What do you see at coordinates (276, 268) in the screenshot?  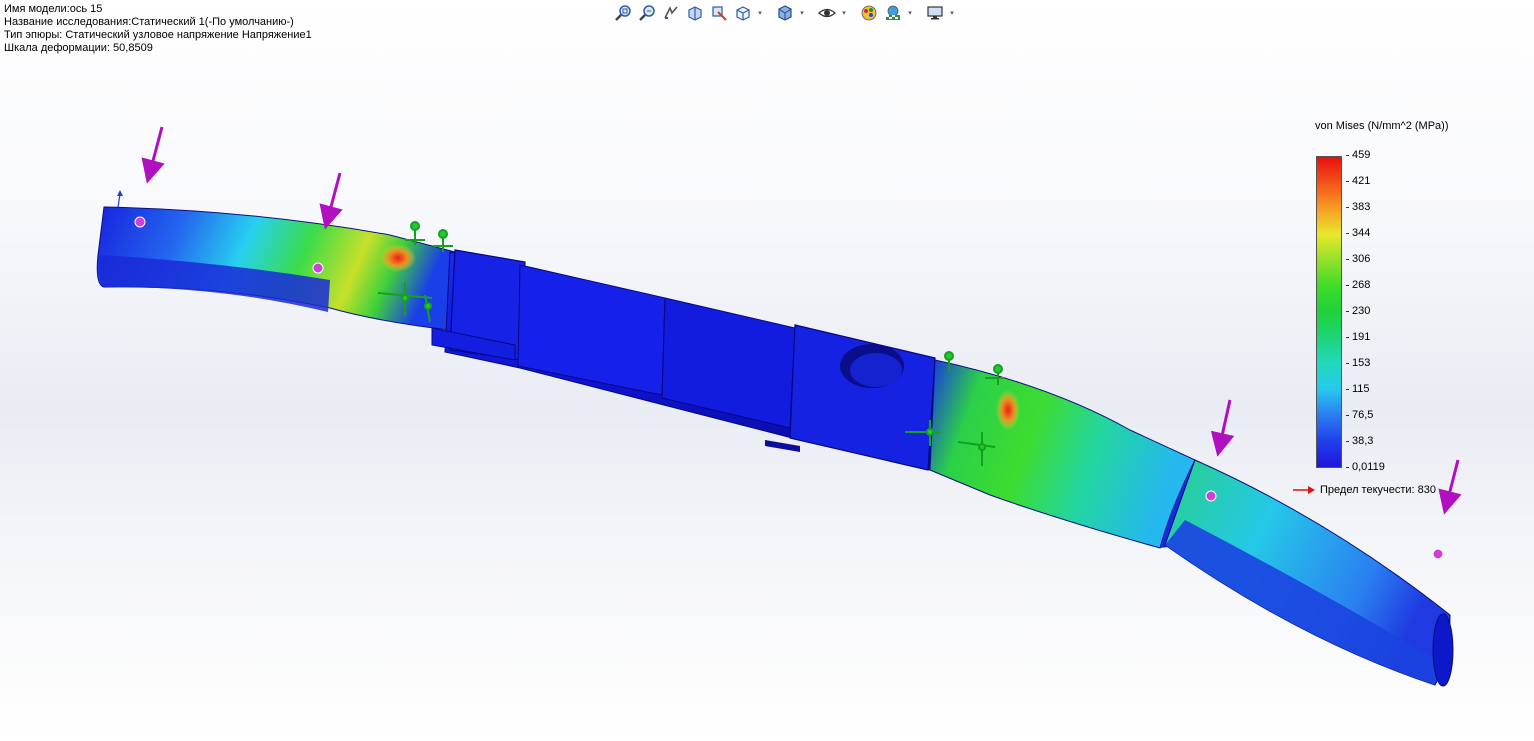 I see `shaft-left-segment` at bounding box center [276, 268].